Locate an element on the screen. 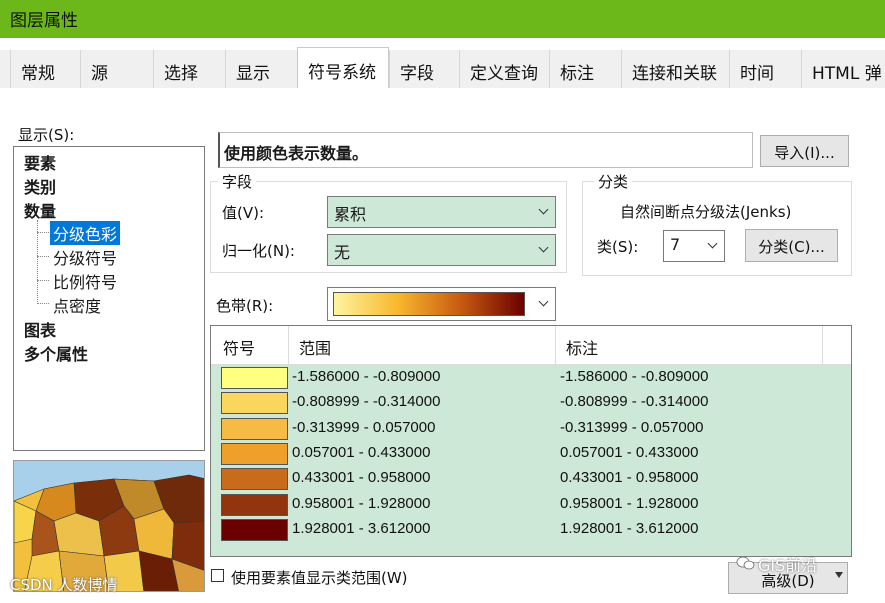 The width and height of the screenshot is (885, 603). table-row: -0.313999 - 0.057000 -0.313999 - 0.057000 is located at coordinates (531, 429).